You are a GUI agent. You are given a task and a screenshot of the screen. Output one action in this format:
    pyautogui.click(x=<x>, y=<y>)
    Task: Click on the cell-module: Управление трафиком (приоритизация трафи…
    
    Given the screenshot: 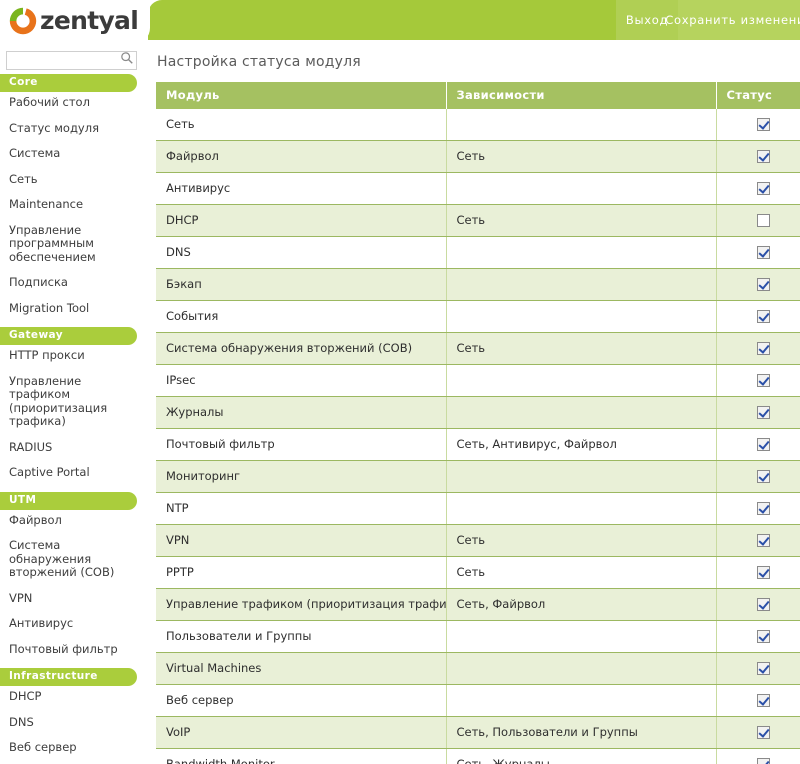 What is the action you would take?
    pyautogui.click(x=301, y=604)
    